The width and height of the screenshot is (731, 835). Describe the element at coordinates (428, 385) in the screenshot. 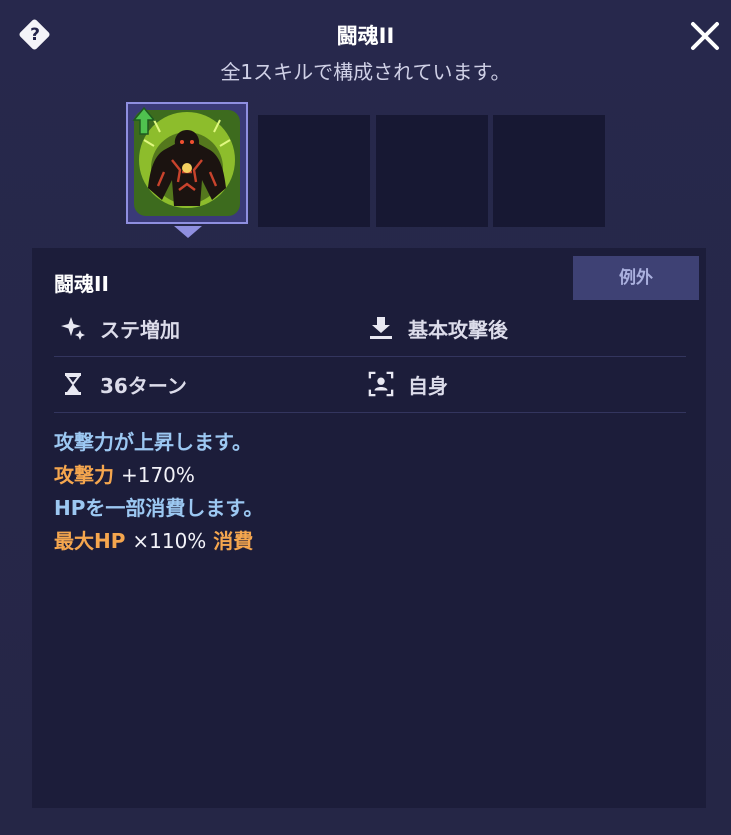

I see `target-label: 自身` at that location.